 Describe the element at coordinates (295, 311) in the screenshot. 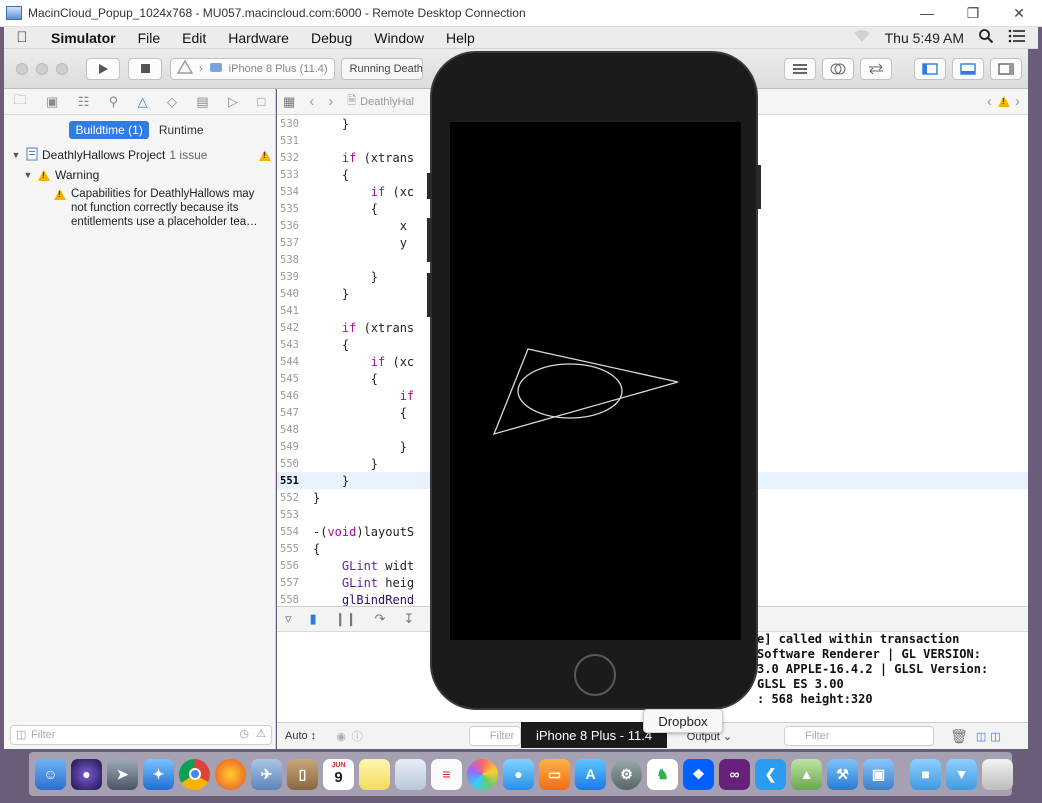

I see `line-number: 541` at that location.